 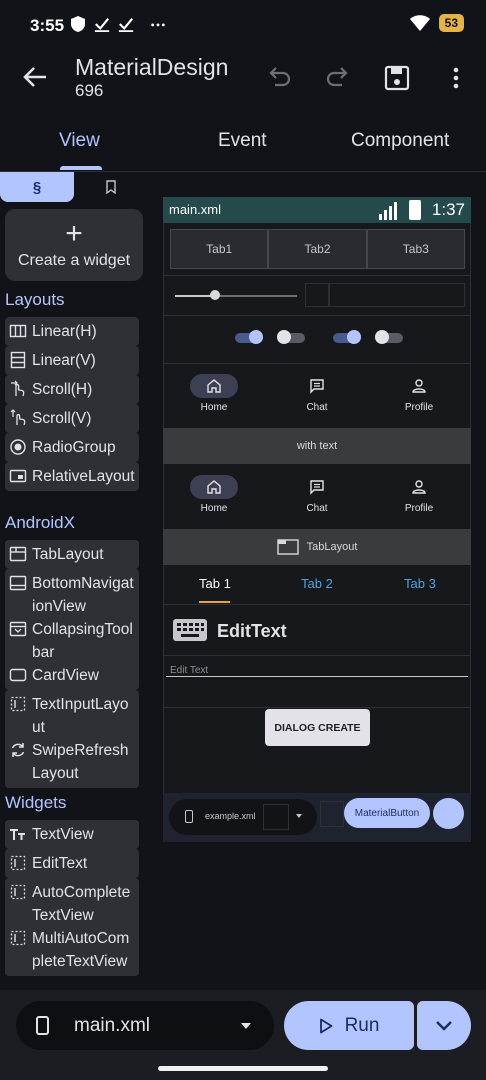 I want to click on material-tab-indicator, so click(x=214, y=602).